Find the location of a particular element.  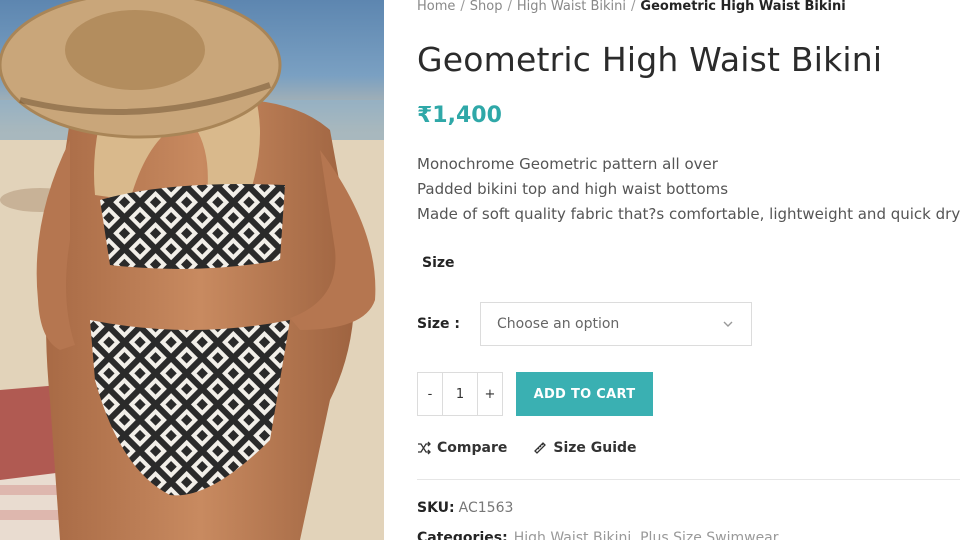

categories-label: Categories: is located at coordinates (462, 535).